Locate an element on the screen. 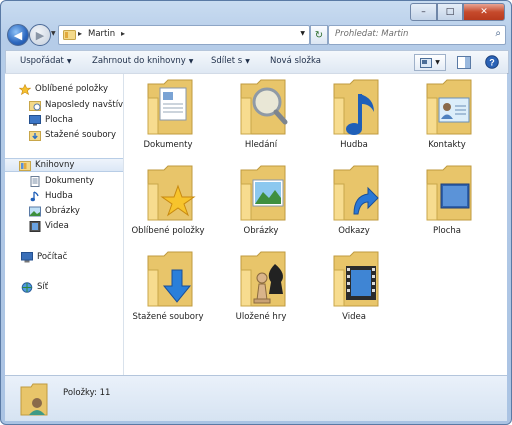 The height and width of the screenshot is (425, 512). saved-games-folder-icon is located at coordinates (263, 279).